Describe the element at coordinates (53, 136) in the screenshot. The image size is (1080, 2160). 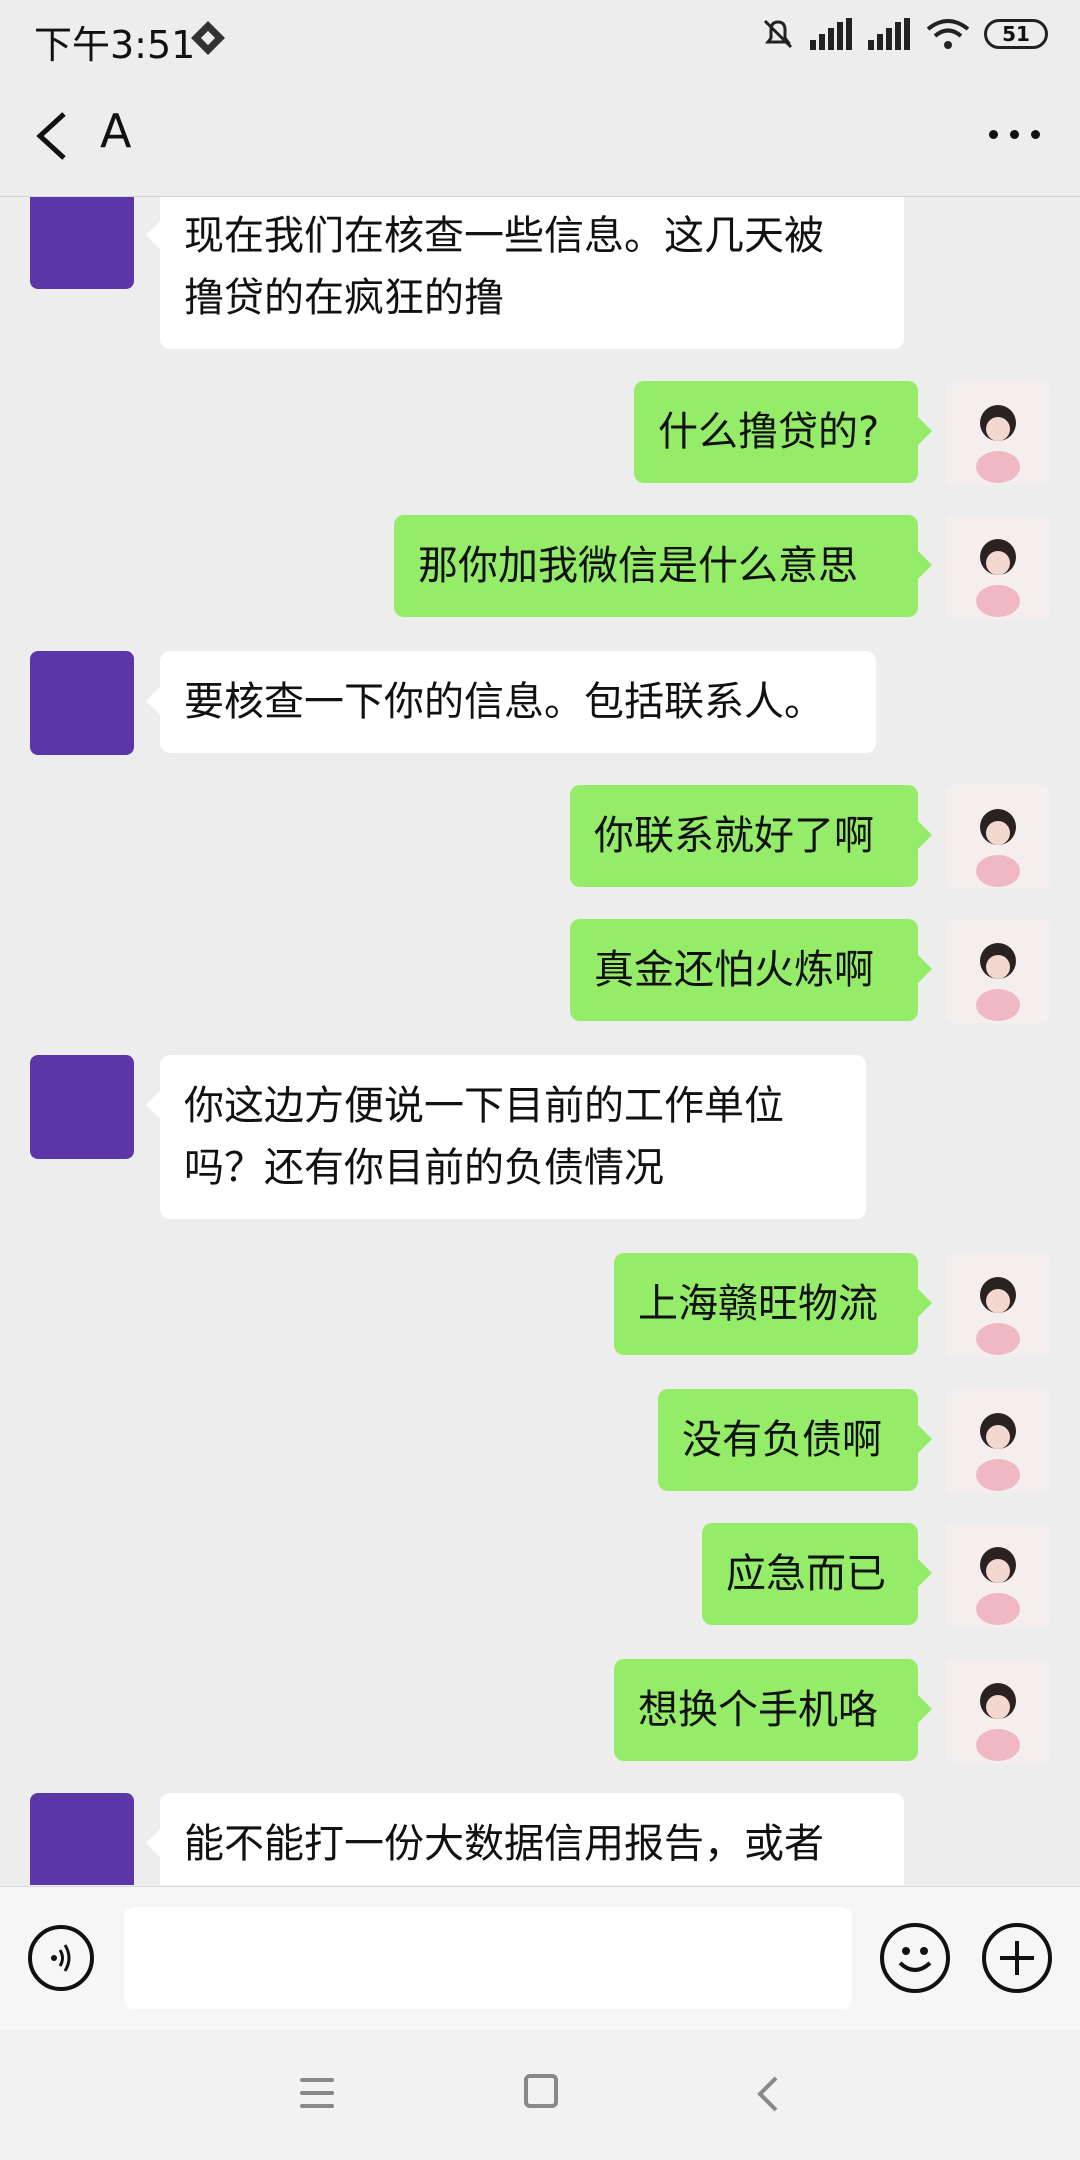
I see `back-arrow-icon` at that location.